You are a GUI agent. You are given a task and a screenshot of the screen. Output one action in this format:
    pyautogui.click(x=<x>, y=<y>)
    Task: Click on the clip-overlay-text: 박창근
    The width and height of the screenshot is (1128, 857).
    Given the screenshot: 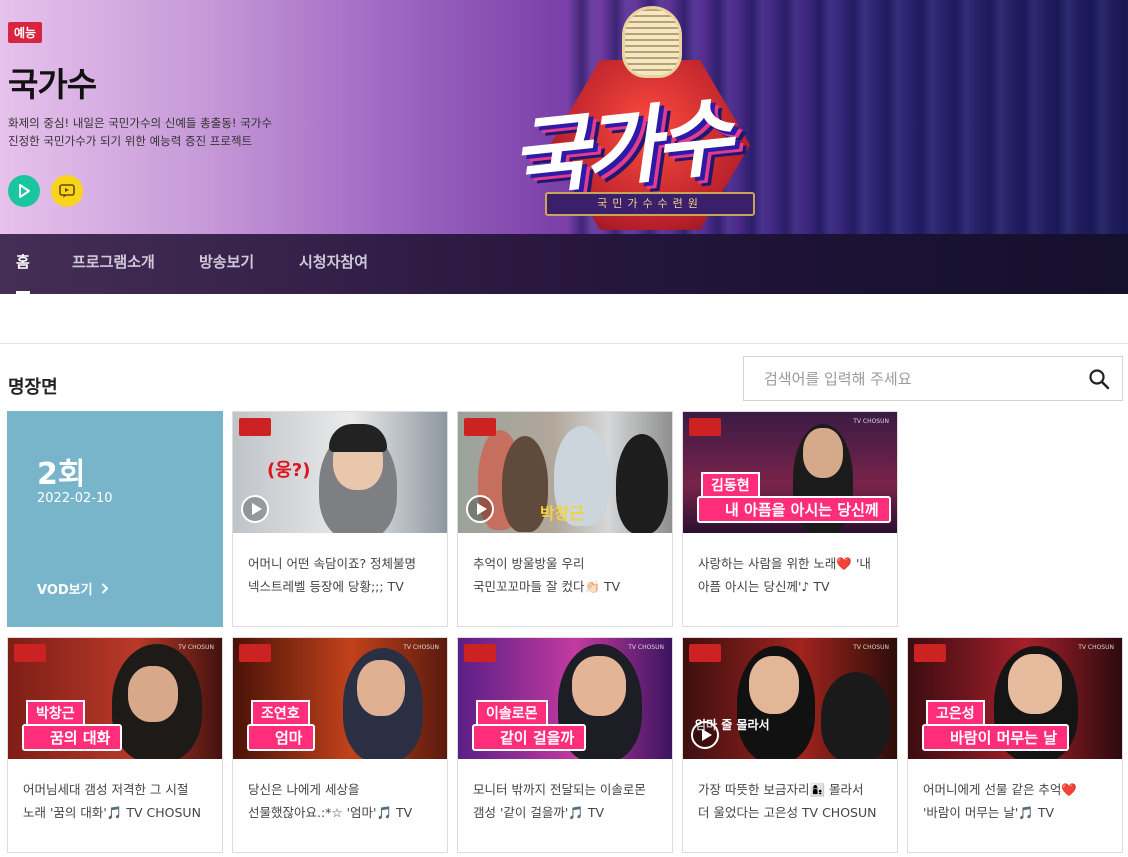 What is the action you would take?
    pyautogui.click(x=562, y=513)
    